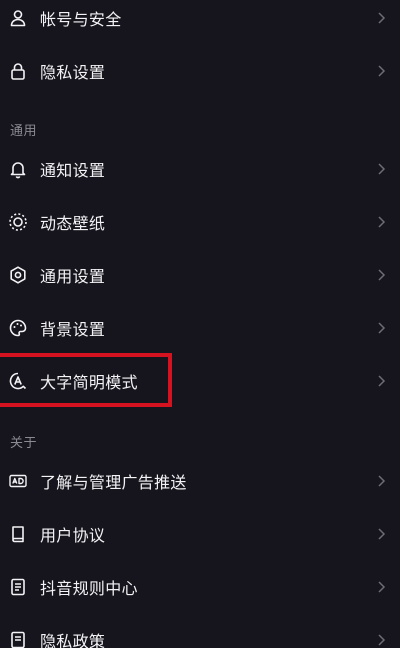 This screenshot has height=648, width=400. What do you see at coordinates (73, 72) in the screenshot?
I see `settings-item-label: 隐私设置` at bounding box center [73, 72].